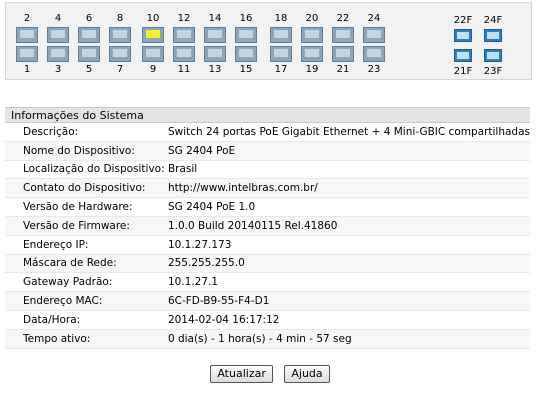 The height and width of the screenshot is (402, 540). What do you see at coordinates (120, 18) in the screenshot?
I see `port-number-label: 8` at bounding box center [120, 18].